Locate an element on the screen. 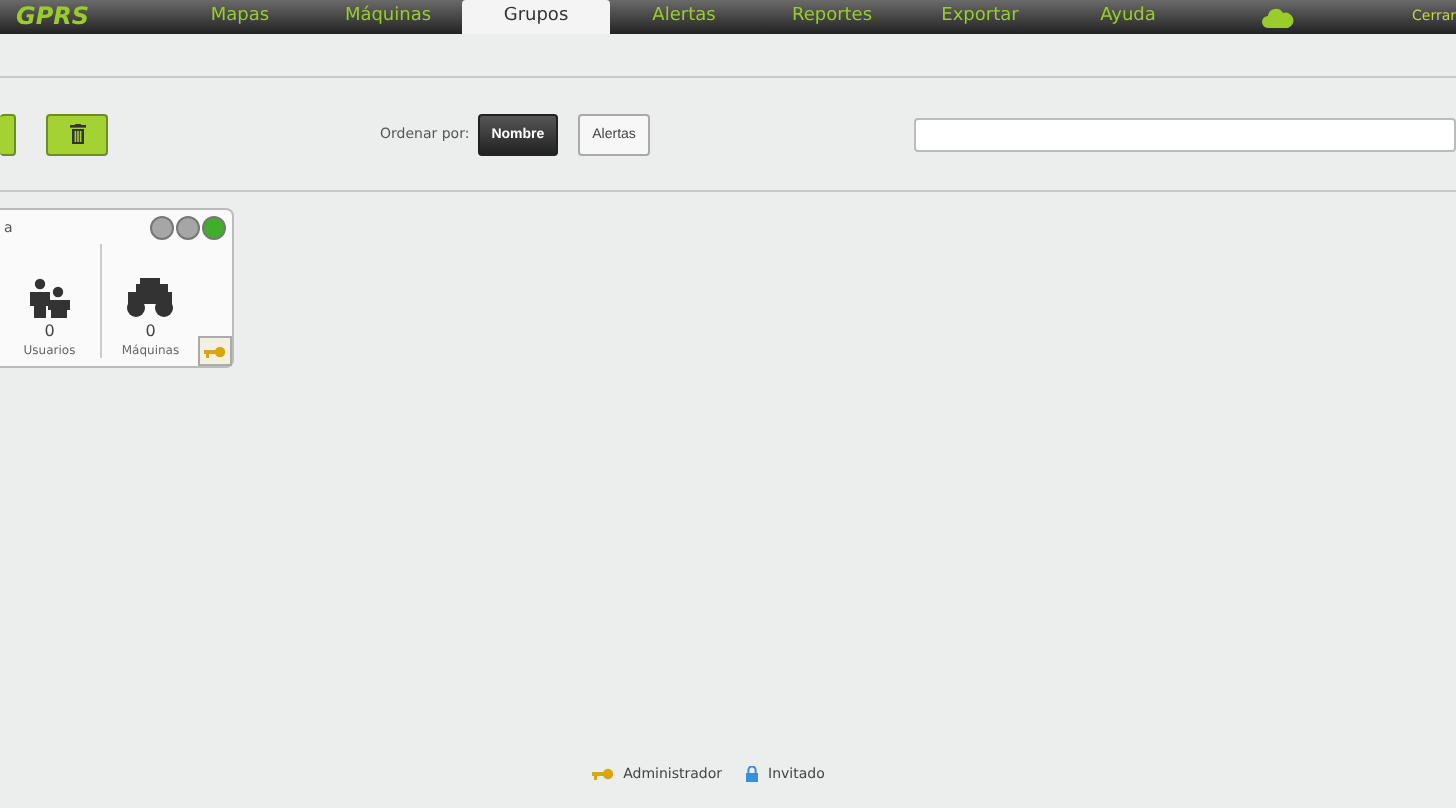 Image resolution: width=1456 pixels, height=808 pixels. users-icon is located at coordinates (49, 298).